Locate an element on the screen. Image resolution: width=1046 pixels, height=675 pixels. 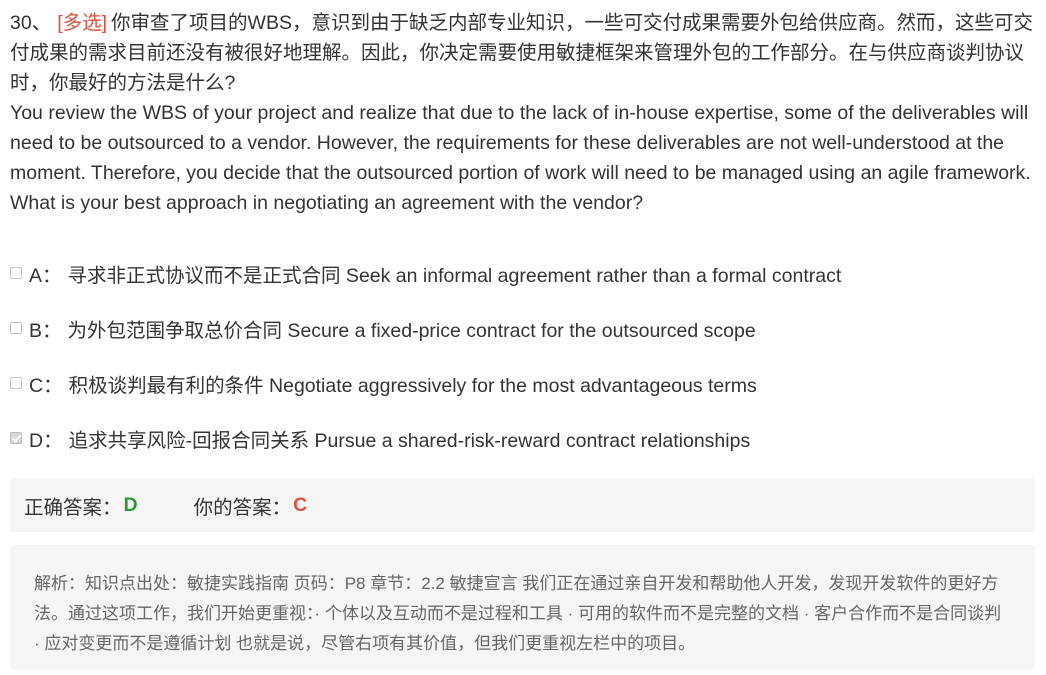
correct-answer: 正确答案： D is located at coordinates (81, 505).